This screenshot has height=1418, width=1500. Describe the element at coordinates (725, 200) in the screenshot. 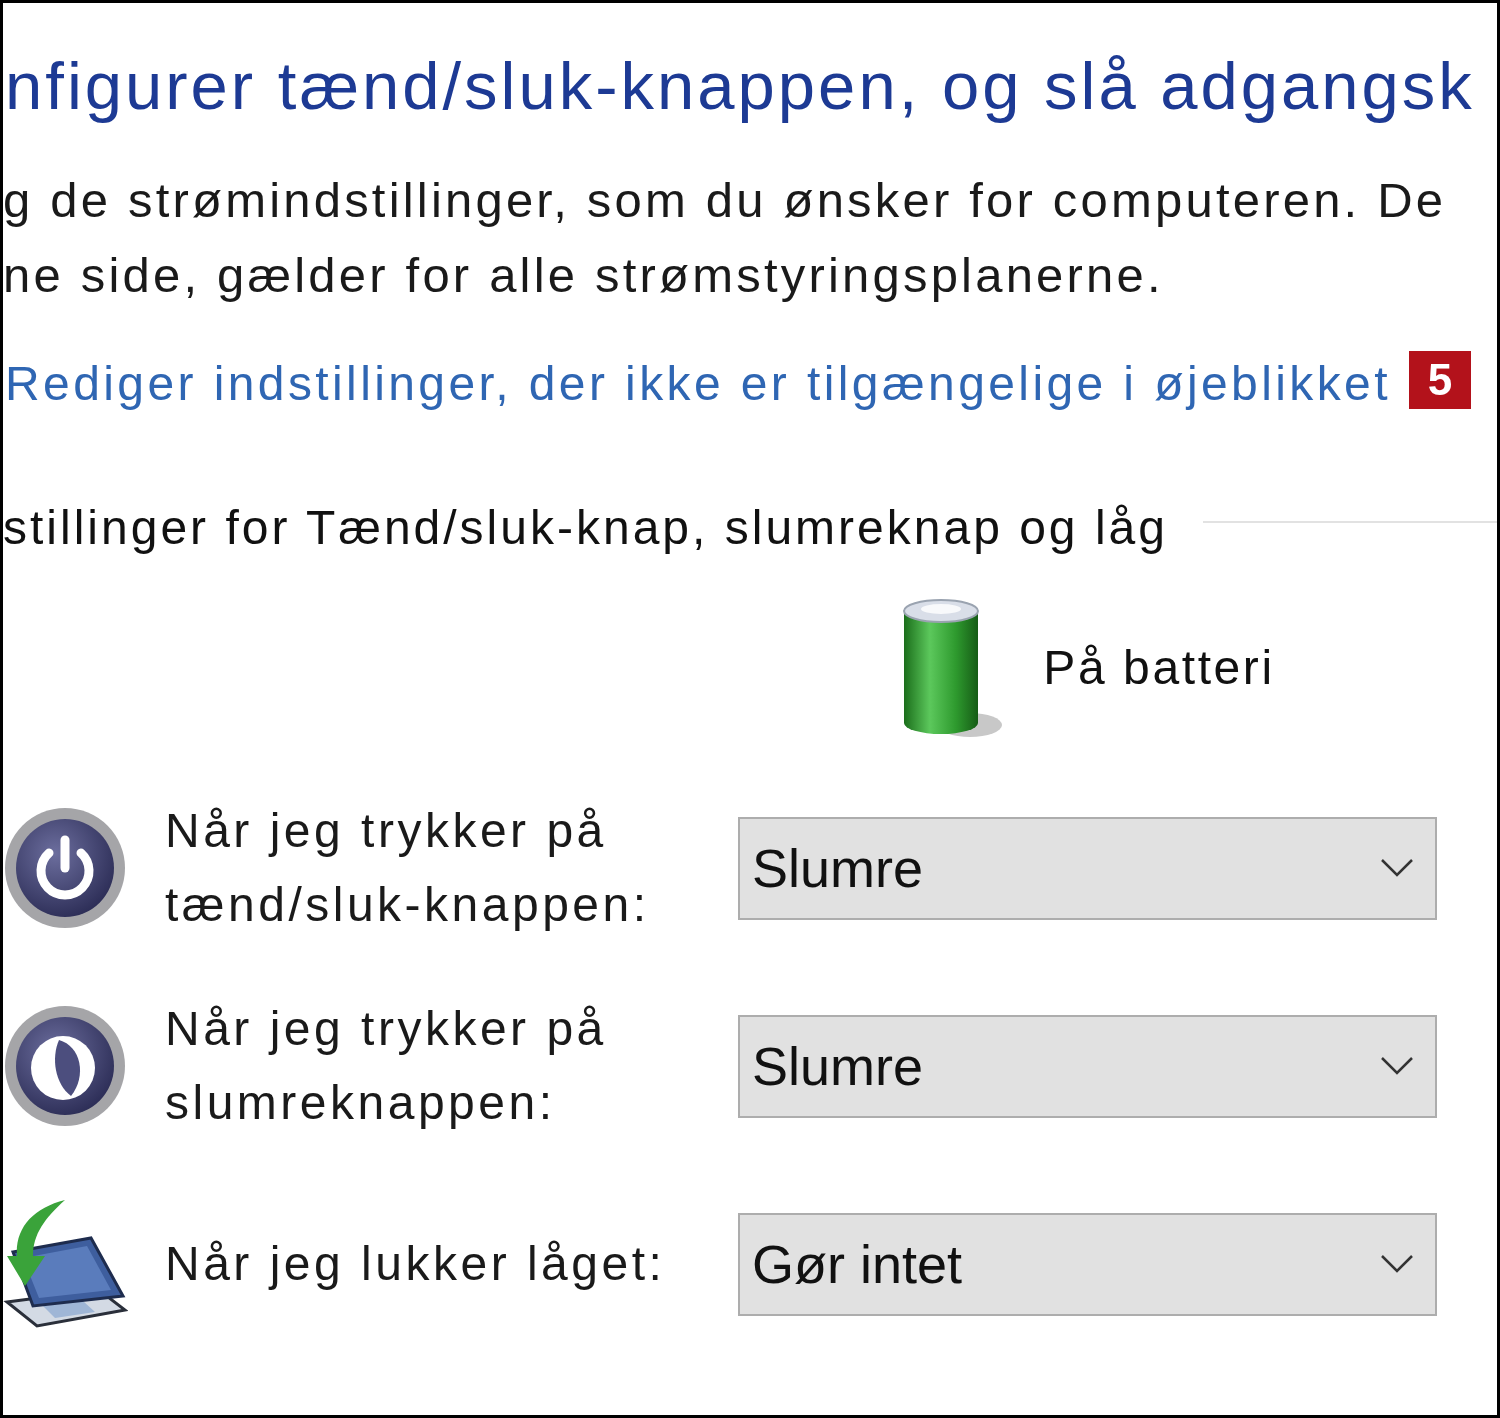

I see `description-text: g de strømindstillinger, som du ønsker for computeren. De` at that location.